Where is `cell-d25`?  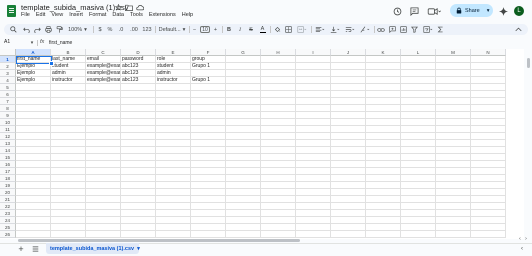
cell-d25 is located at coordinates (138, 227).